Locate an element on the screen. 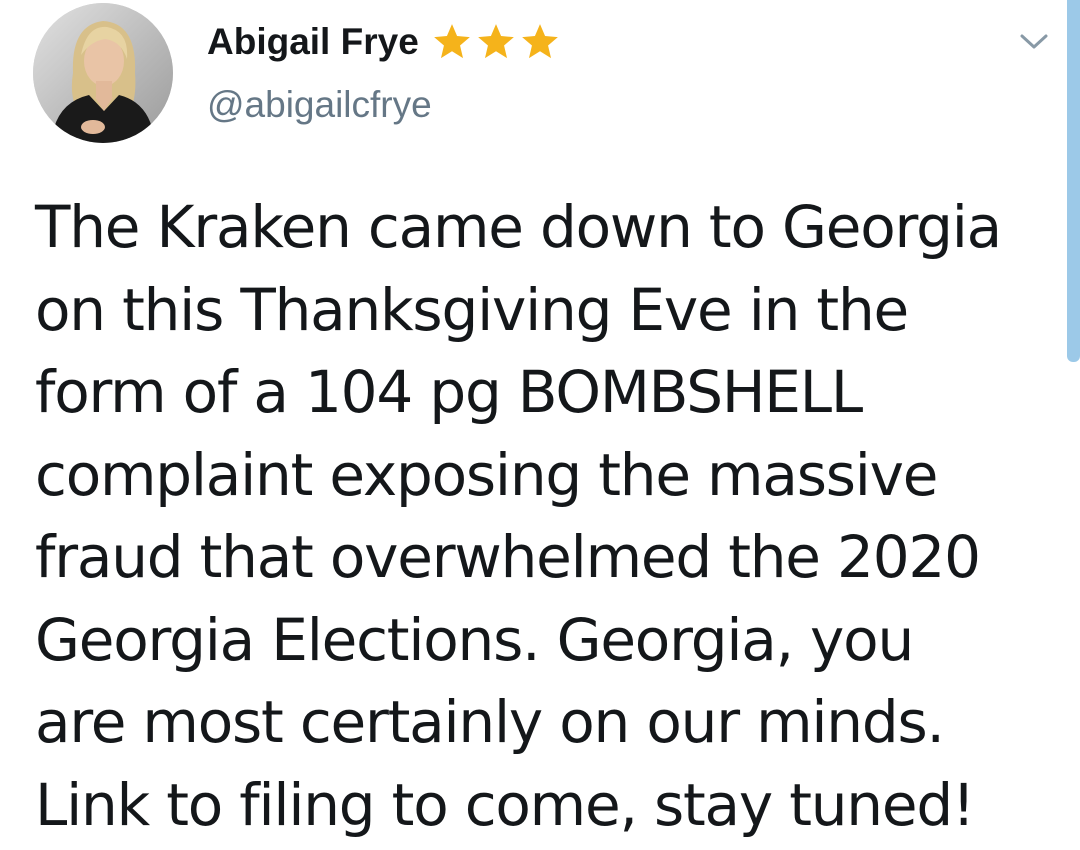  author-block: Abigail Frye @abigailcfrye is located at coordinates (384, 70).